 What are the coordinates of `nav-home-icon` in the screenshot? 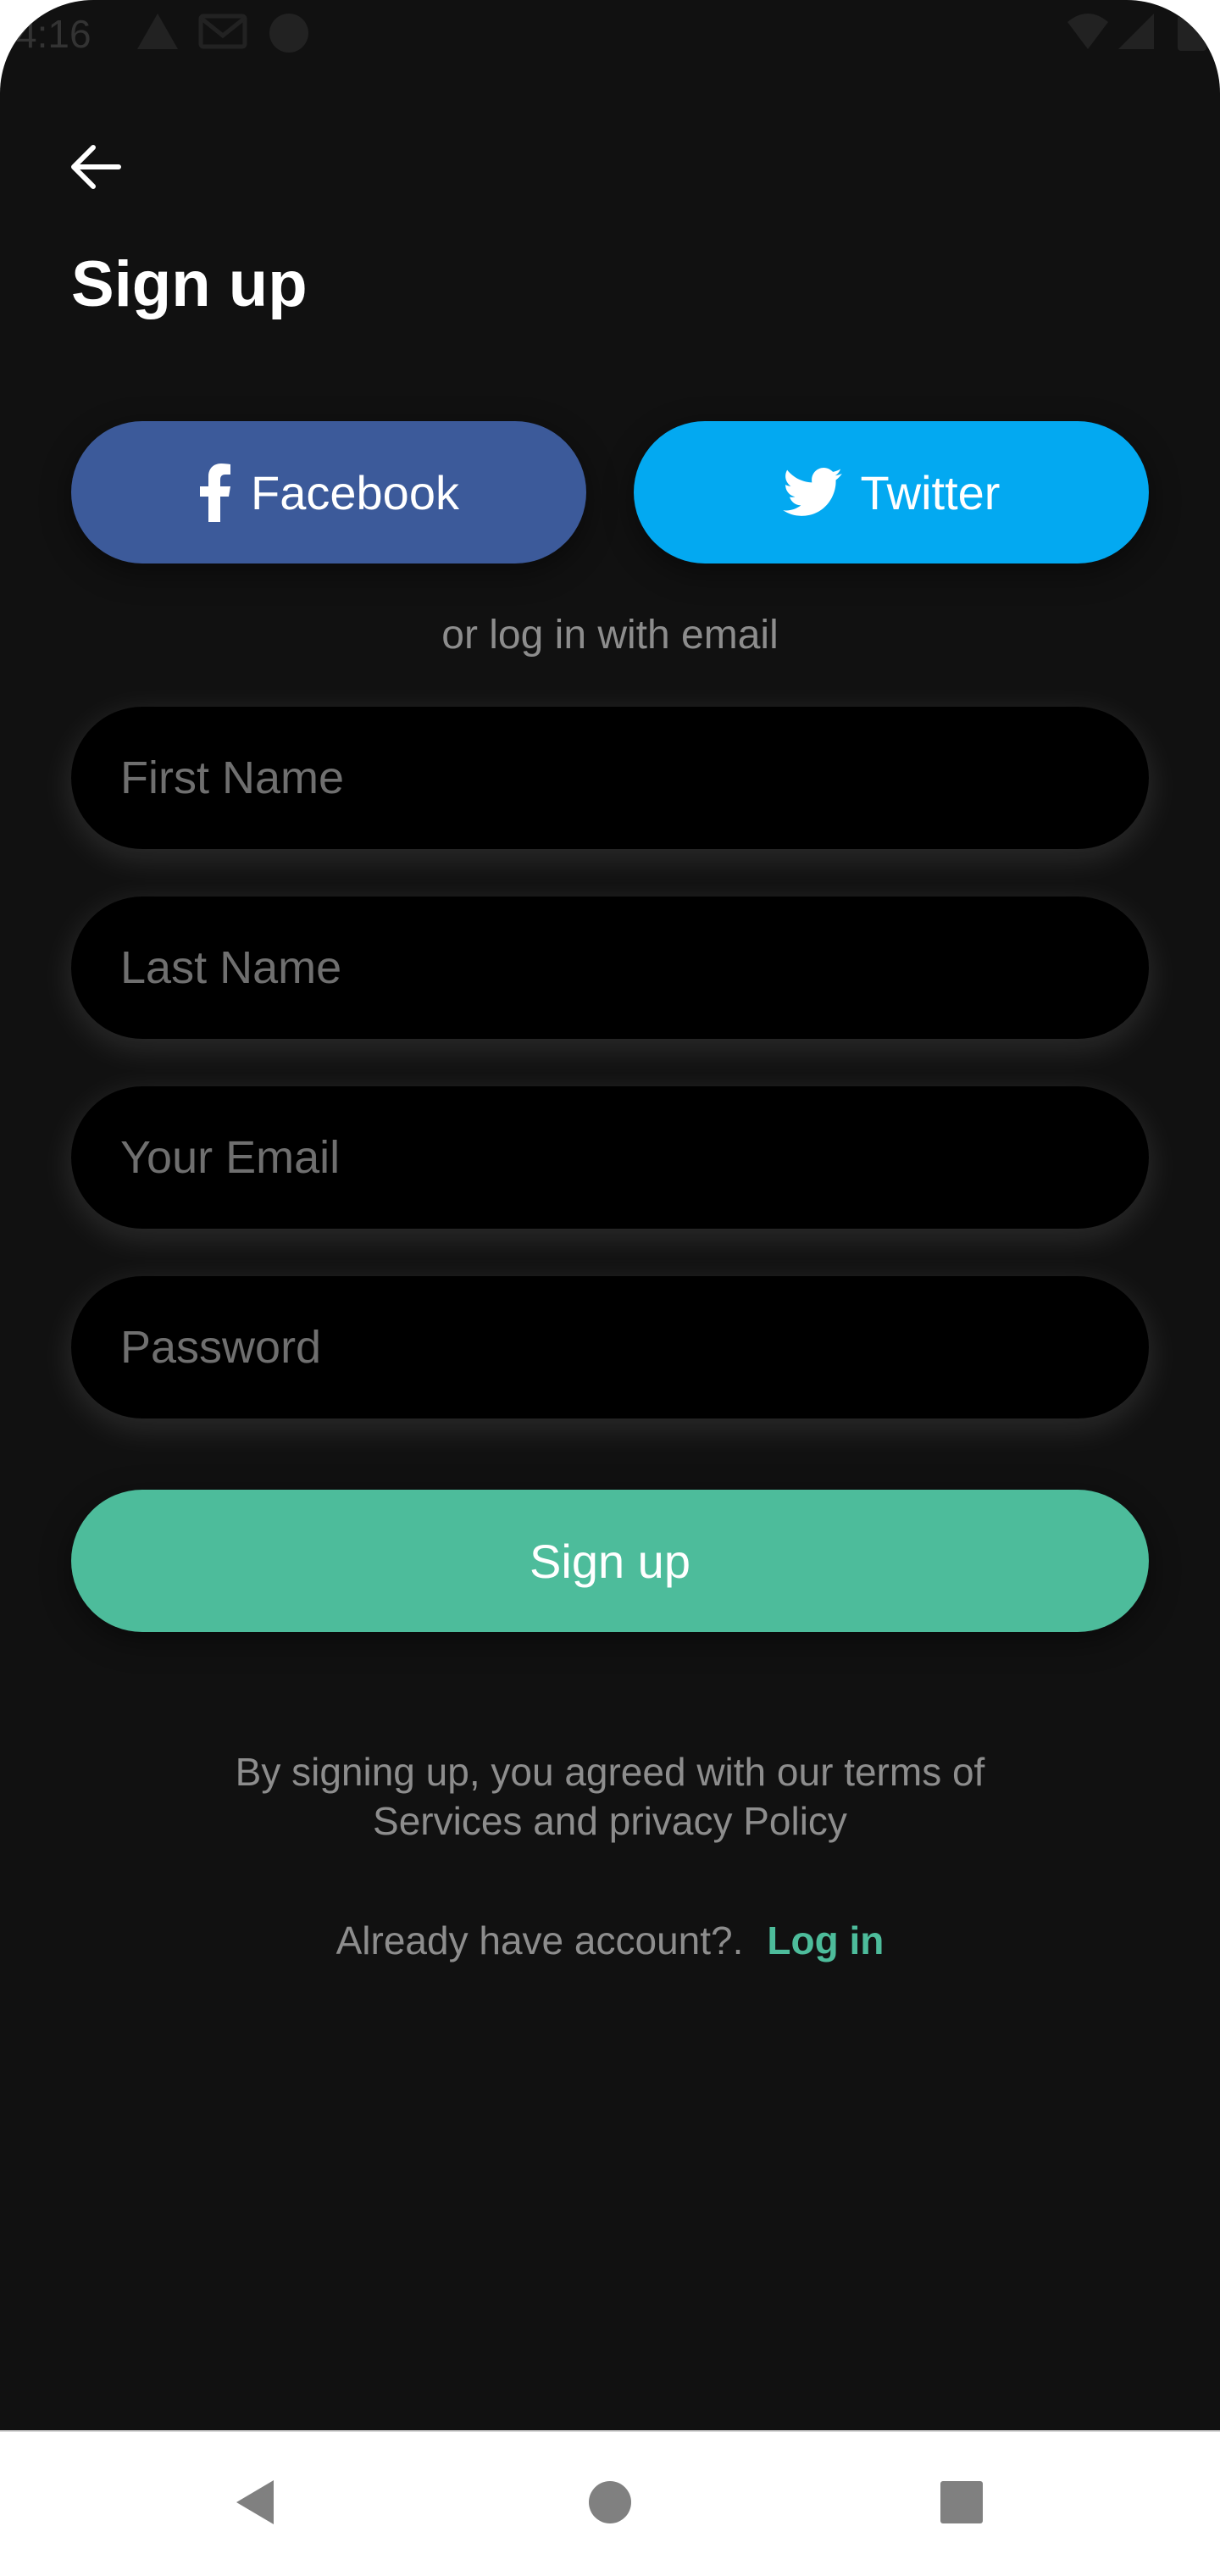 It's located at (610, 2504).